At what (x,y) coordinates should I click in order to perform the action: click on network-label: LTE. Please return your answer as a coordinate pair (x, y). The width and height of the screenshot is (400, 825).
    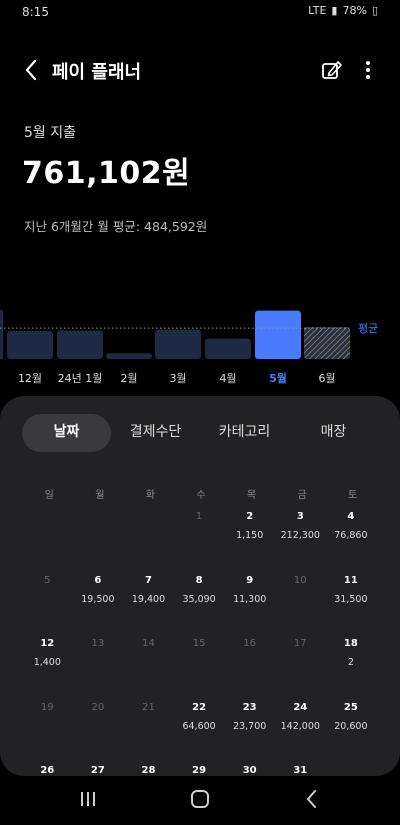
    Looking at the image, I should click on (317, 10).